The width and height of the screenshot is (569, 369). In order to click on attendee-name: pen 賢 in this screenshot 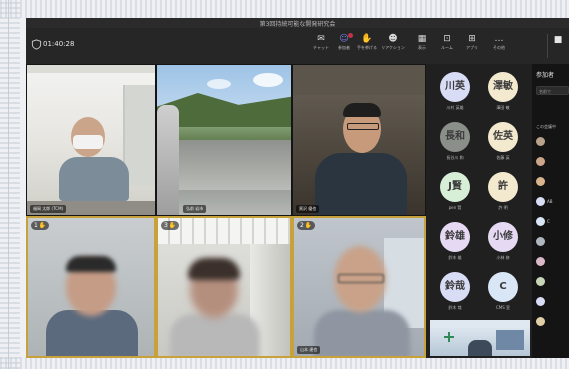, I will do `click(455, 207)`.